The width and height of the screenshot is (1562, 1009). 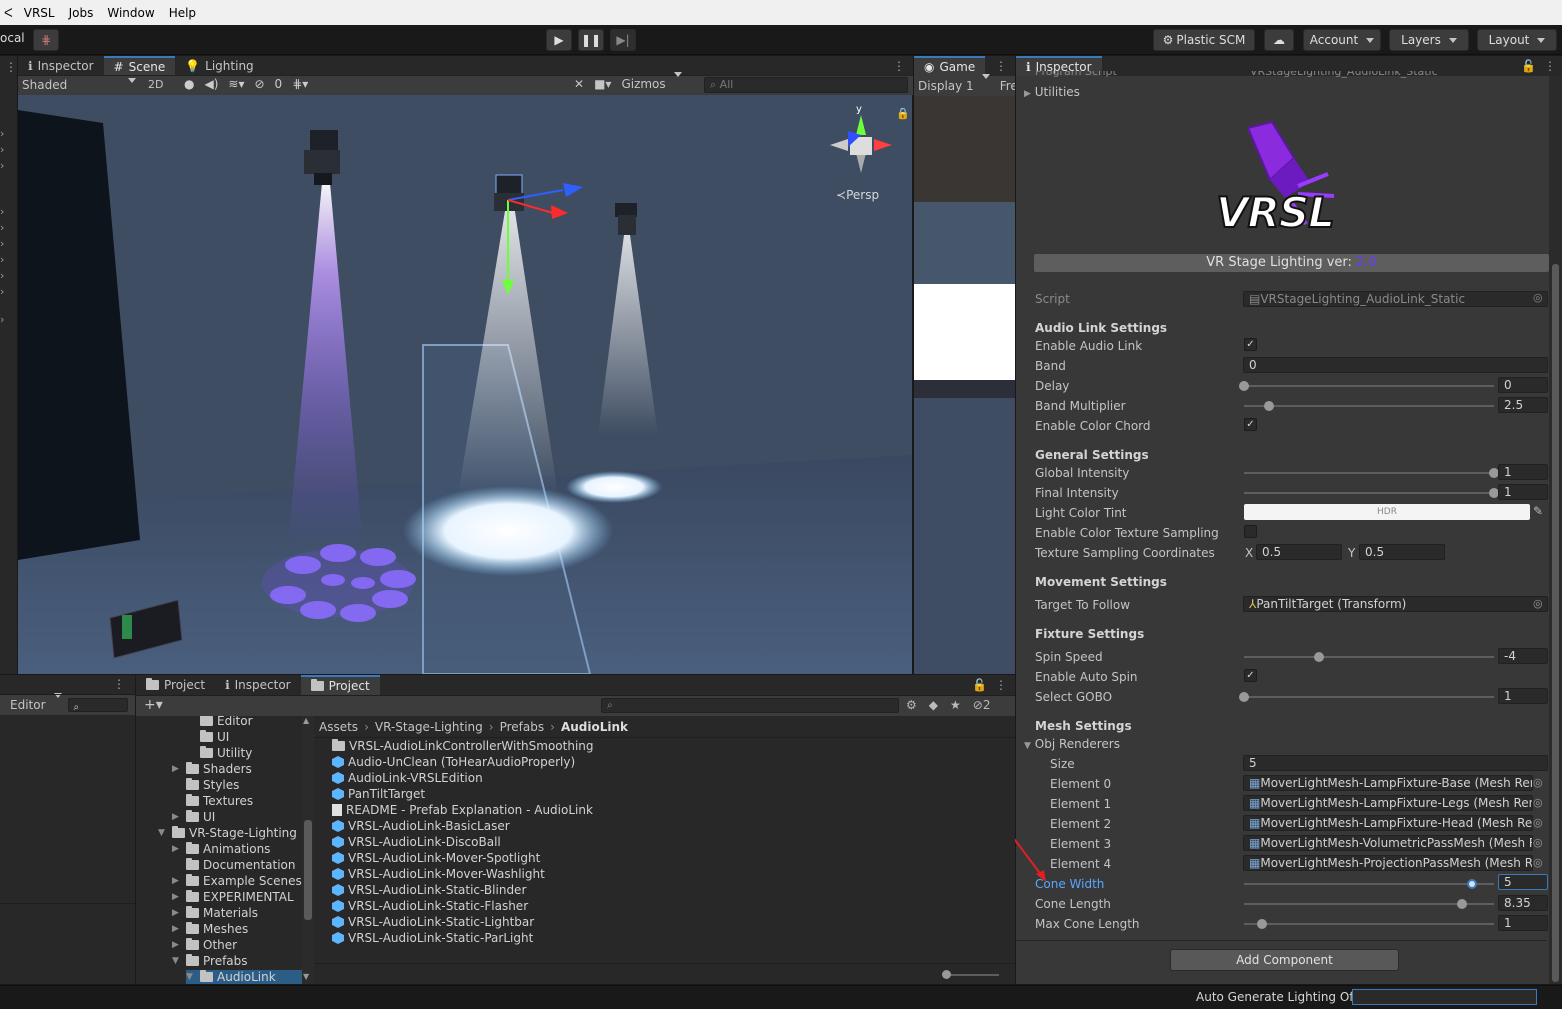 What do you see at coordinates (182, 13) in the screenshot?
I see `menu-help: Help` at bounding box center [182, 13].